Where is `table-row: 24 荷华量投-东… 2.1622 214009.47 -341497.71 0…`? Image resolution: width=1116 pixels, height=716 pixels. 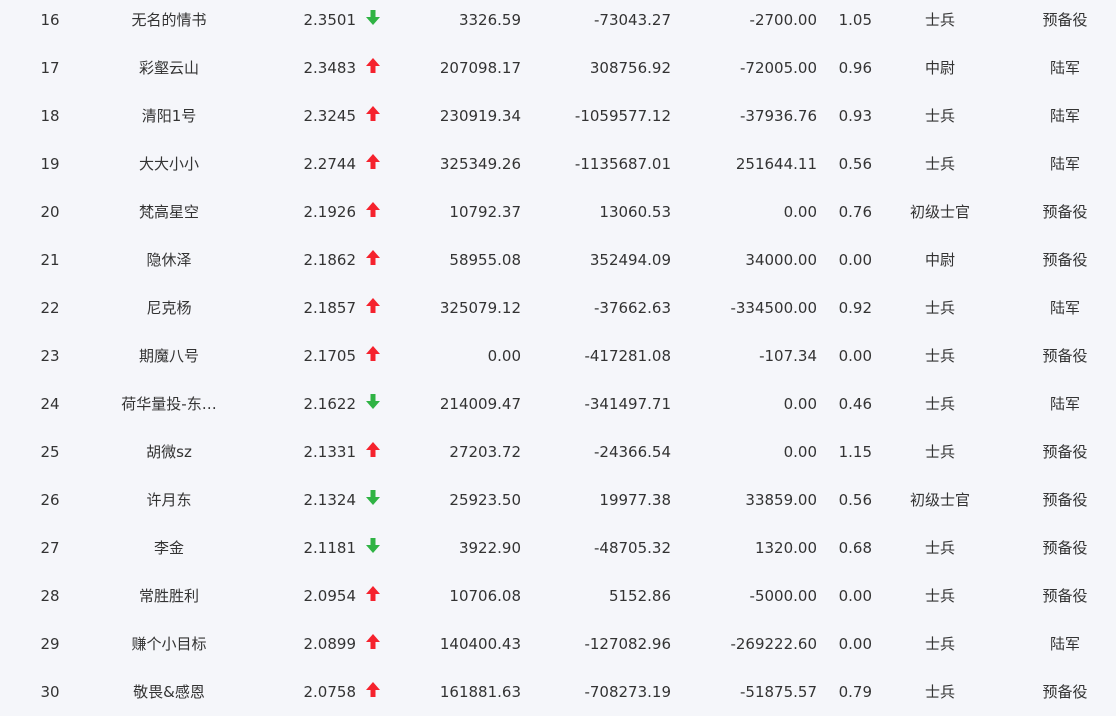
table-row: 24 荷华量投-东… 2.1622 214009.47 -341497.71 0… is located at coordinates (558, 404).